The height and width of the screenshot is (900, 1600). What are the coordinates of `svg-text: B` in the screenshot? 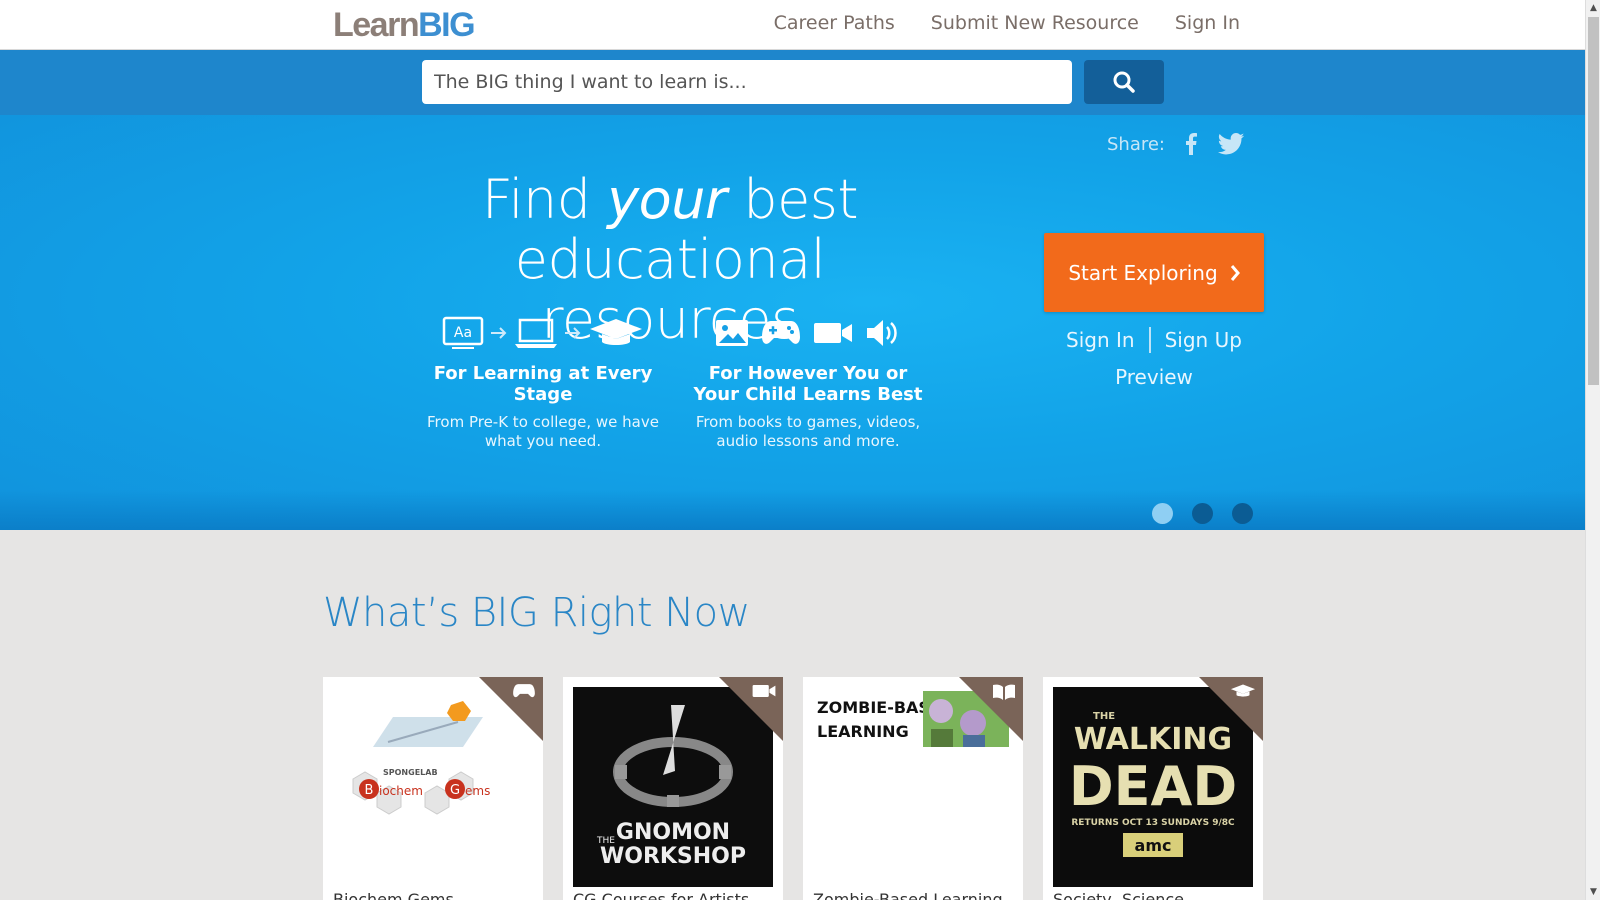 It's located at (369, 790).